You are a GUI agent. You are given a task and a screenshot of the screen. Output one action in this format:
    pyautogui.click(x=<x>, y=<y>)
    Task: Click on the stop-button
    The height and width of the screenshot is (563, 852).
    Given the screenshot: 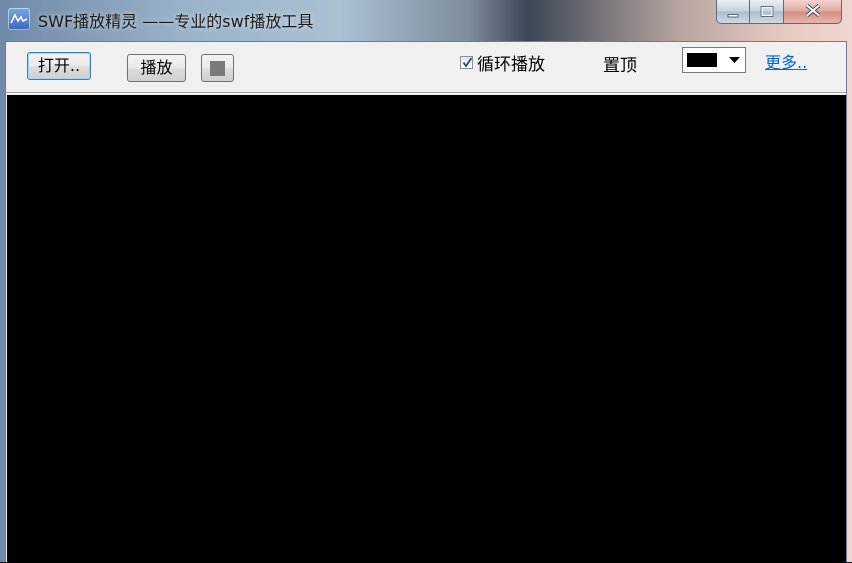 What is the action you would take?
    pyautogui.click(x=217, y=68)
    